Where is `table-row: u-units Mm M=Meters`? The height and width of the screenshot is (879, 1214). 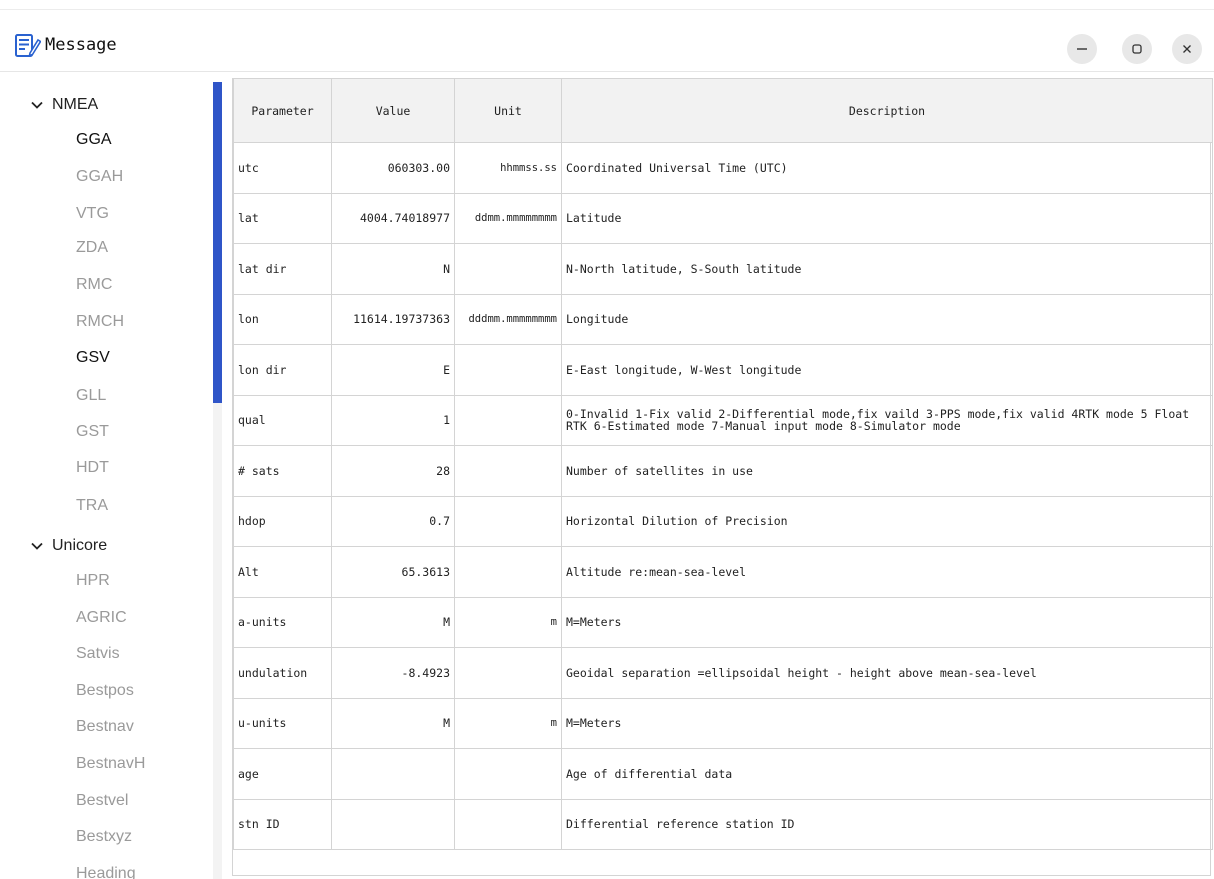
table-row: u-units Mm M=Meters is located at coordinates (723, 723).